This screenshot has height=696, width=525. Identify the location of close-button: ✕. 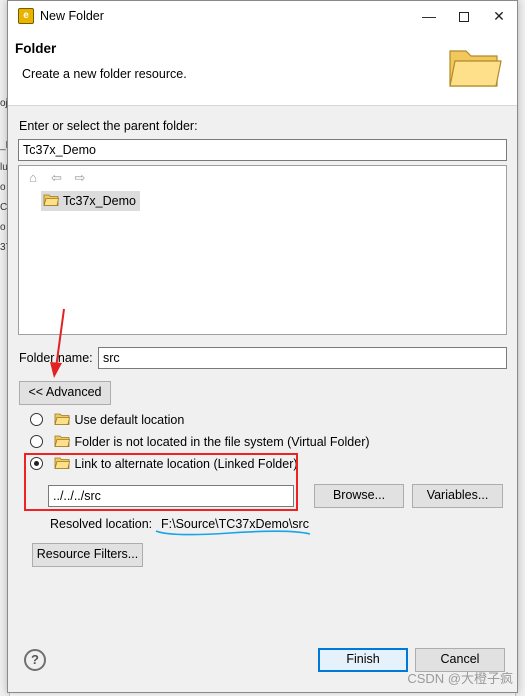
(499, 16).